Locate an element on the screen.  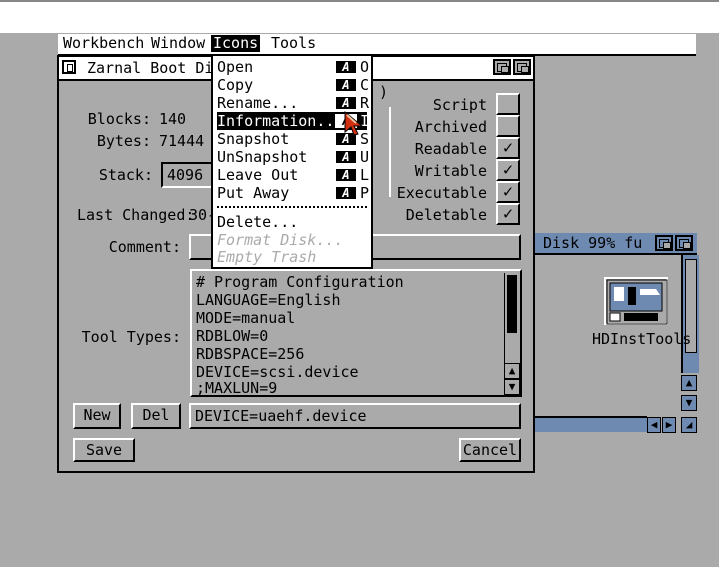
new-button: New is located at coordinates (97, 416).